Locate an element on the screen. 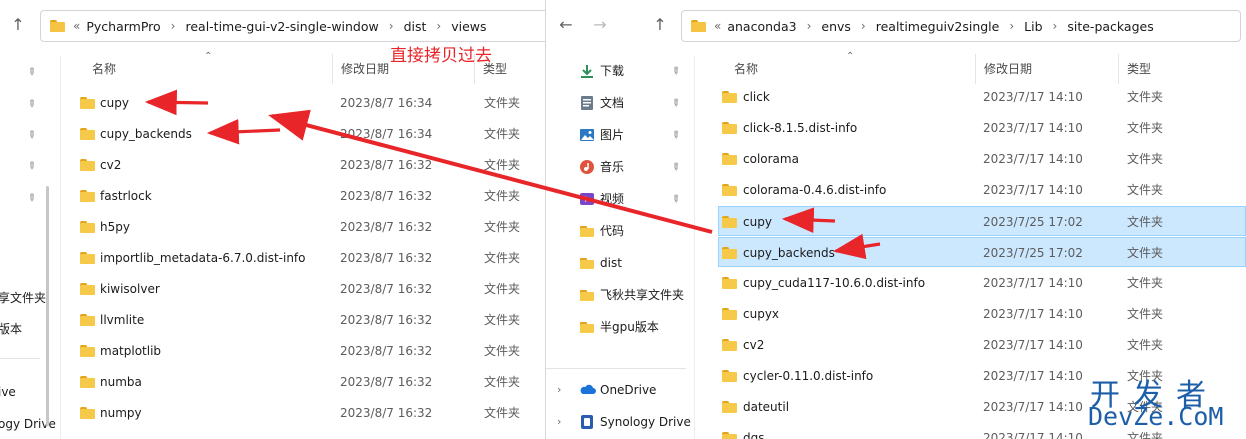  address-segment: envs is located at coordinates (836, 26).